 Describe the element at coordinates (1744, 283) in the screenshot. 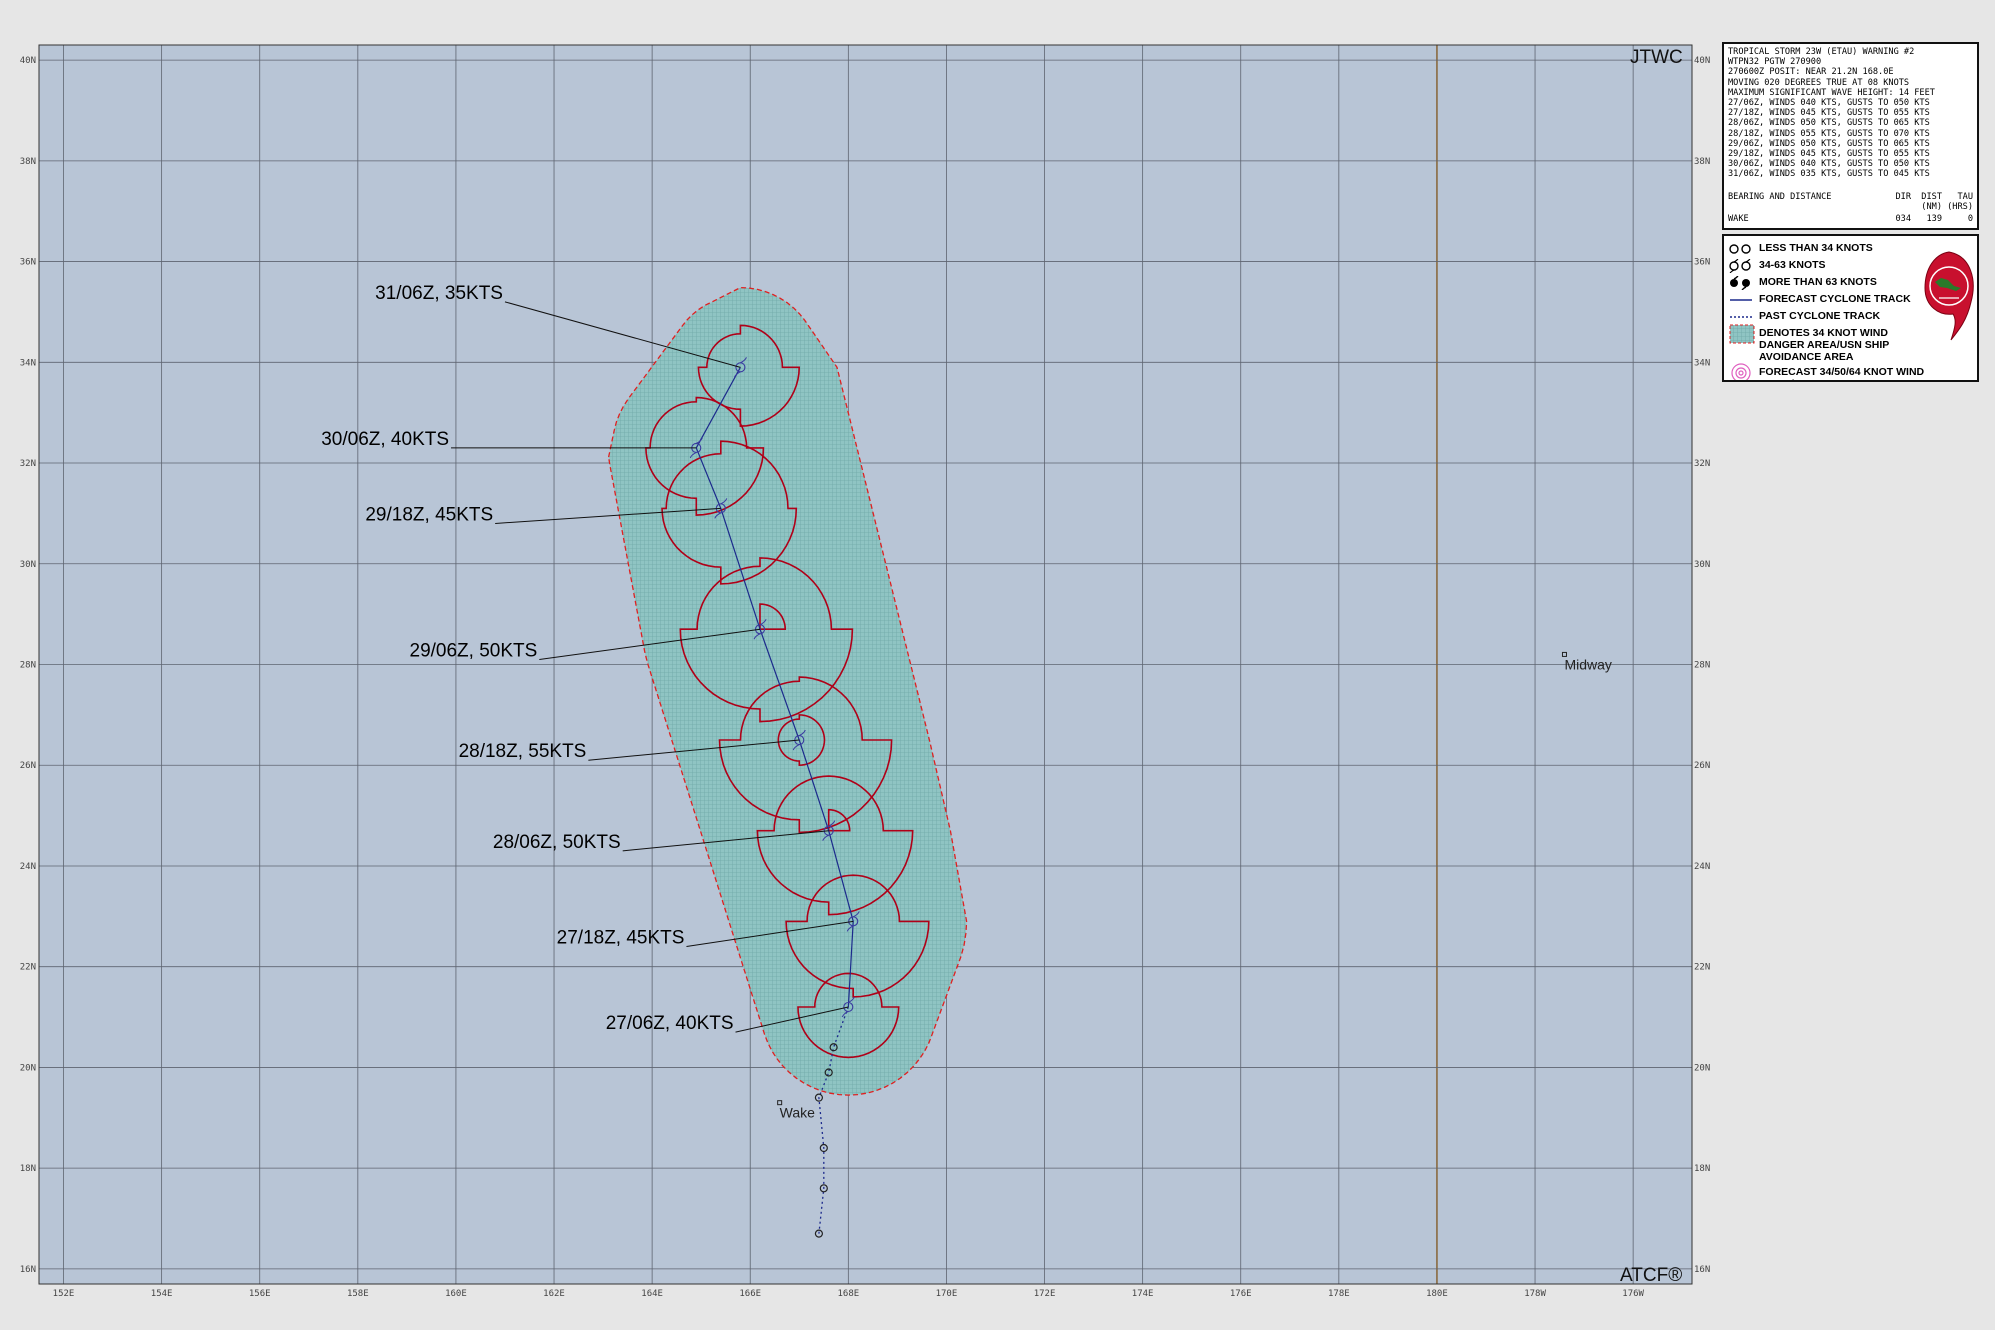

I see `typhoon-icon` at that location.